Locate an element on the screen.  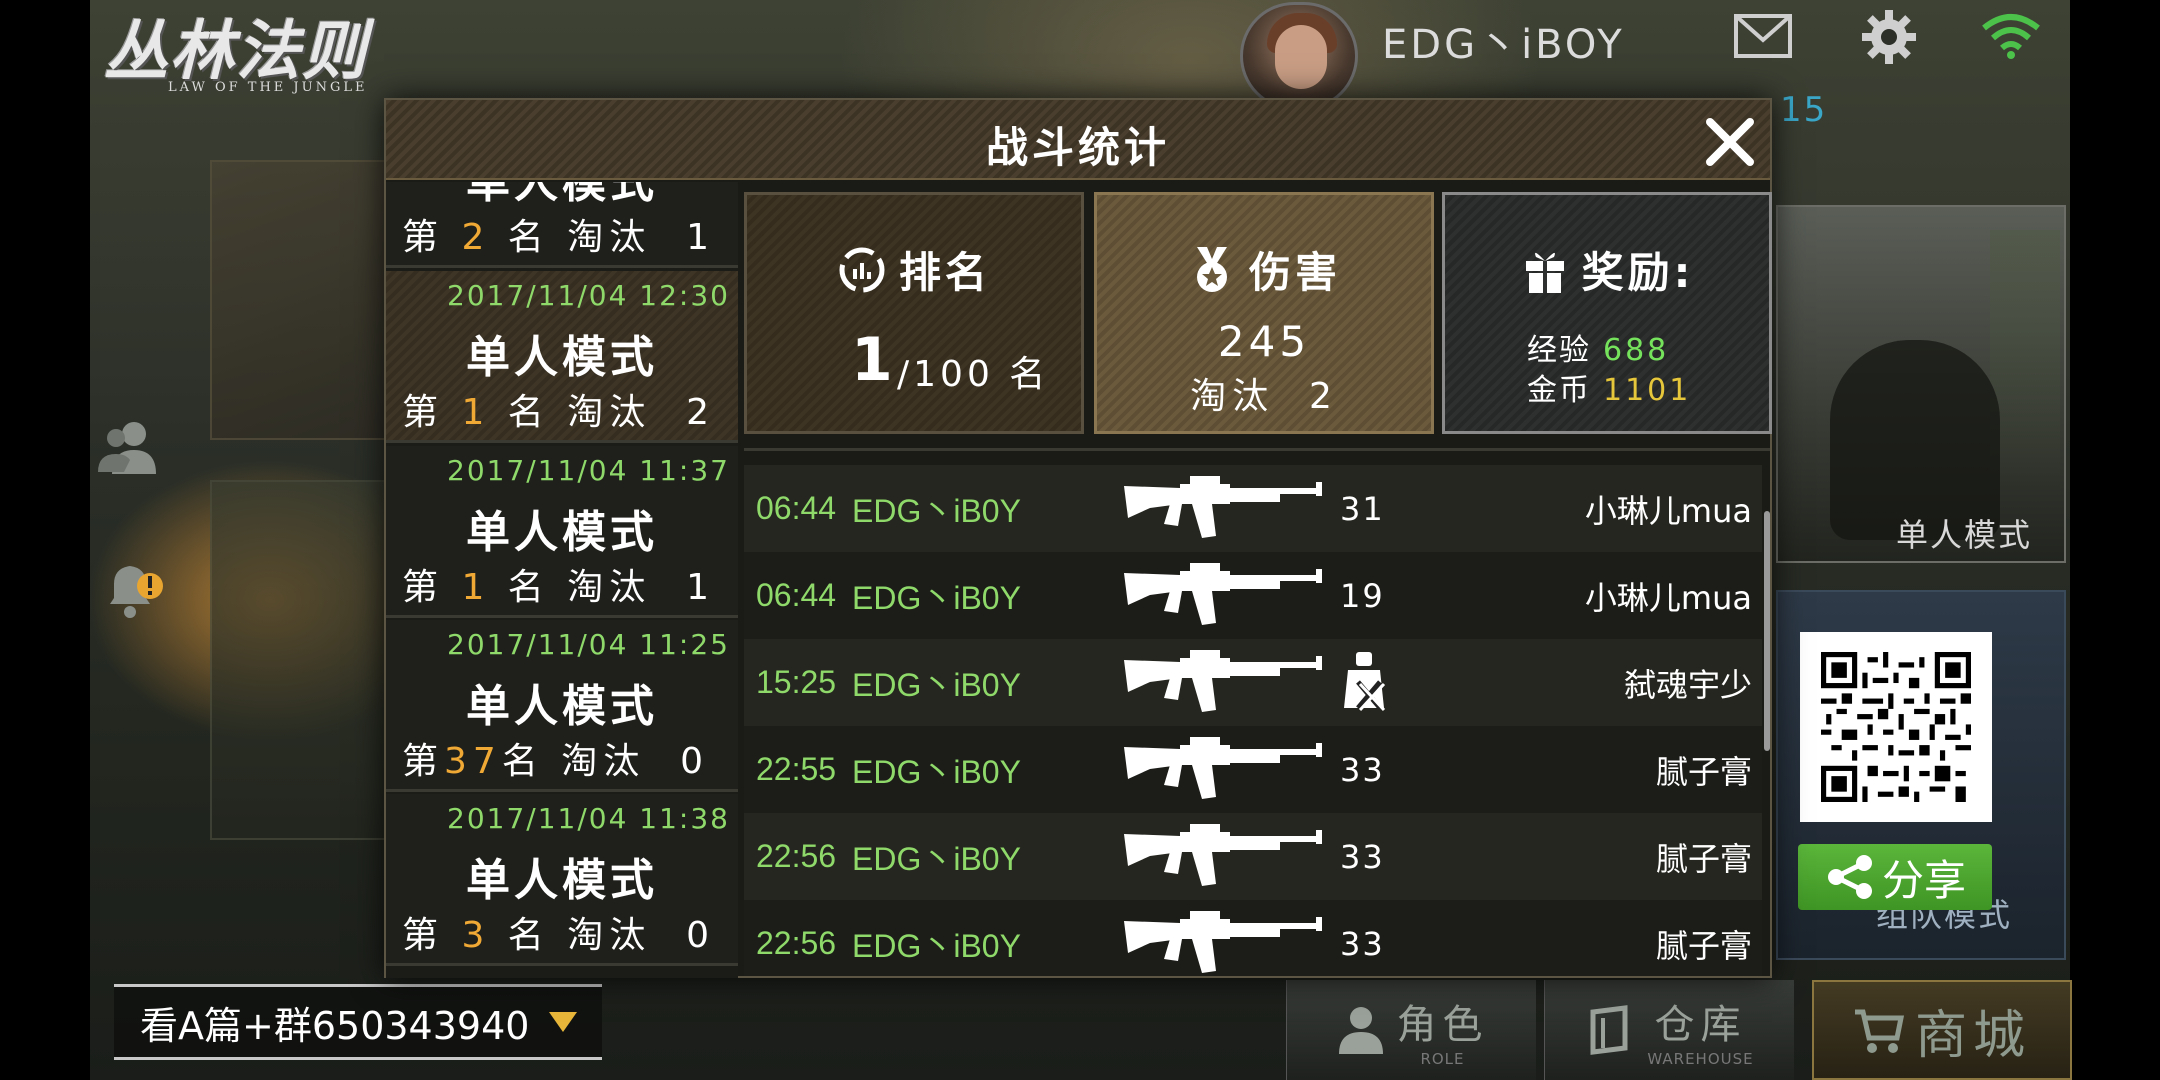
left-black-bar is located at coordinates (45, 540).